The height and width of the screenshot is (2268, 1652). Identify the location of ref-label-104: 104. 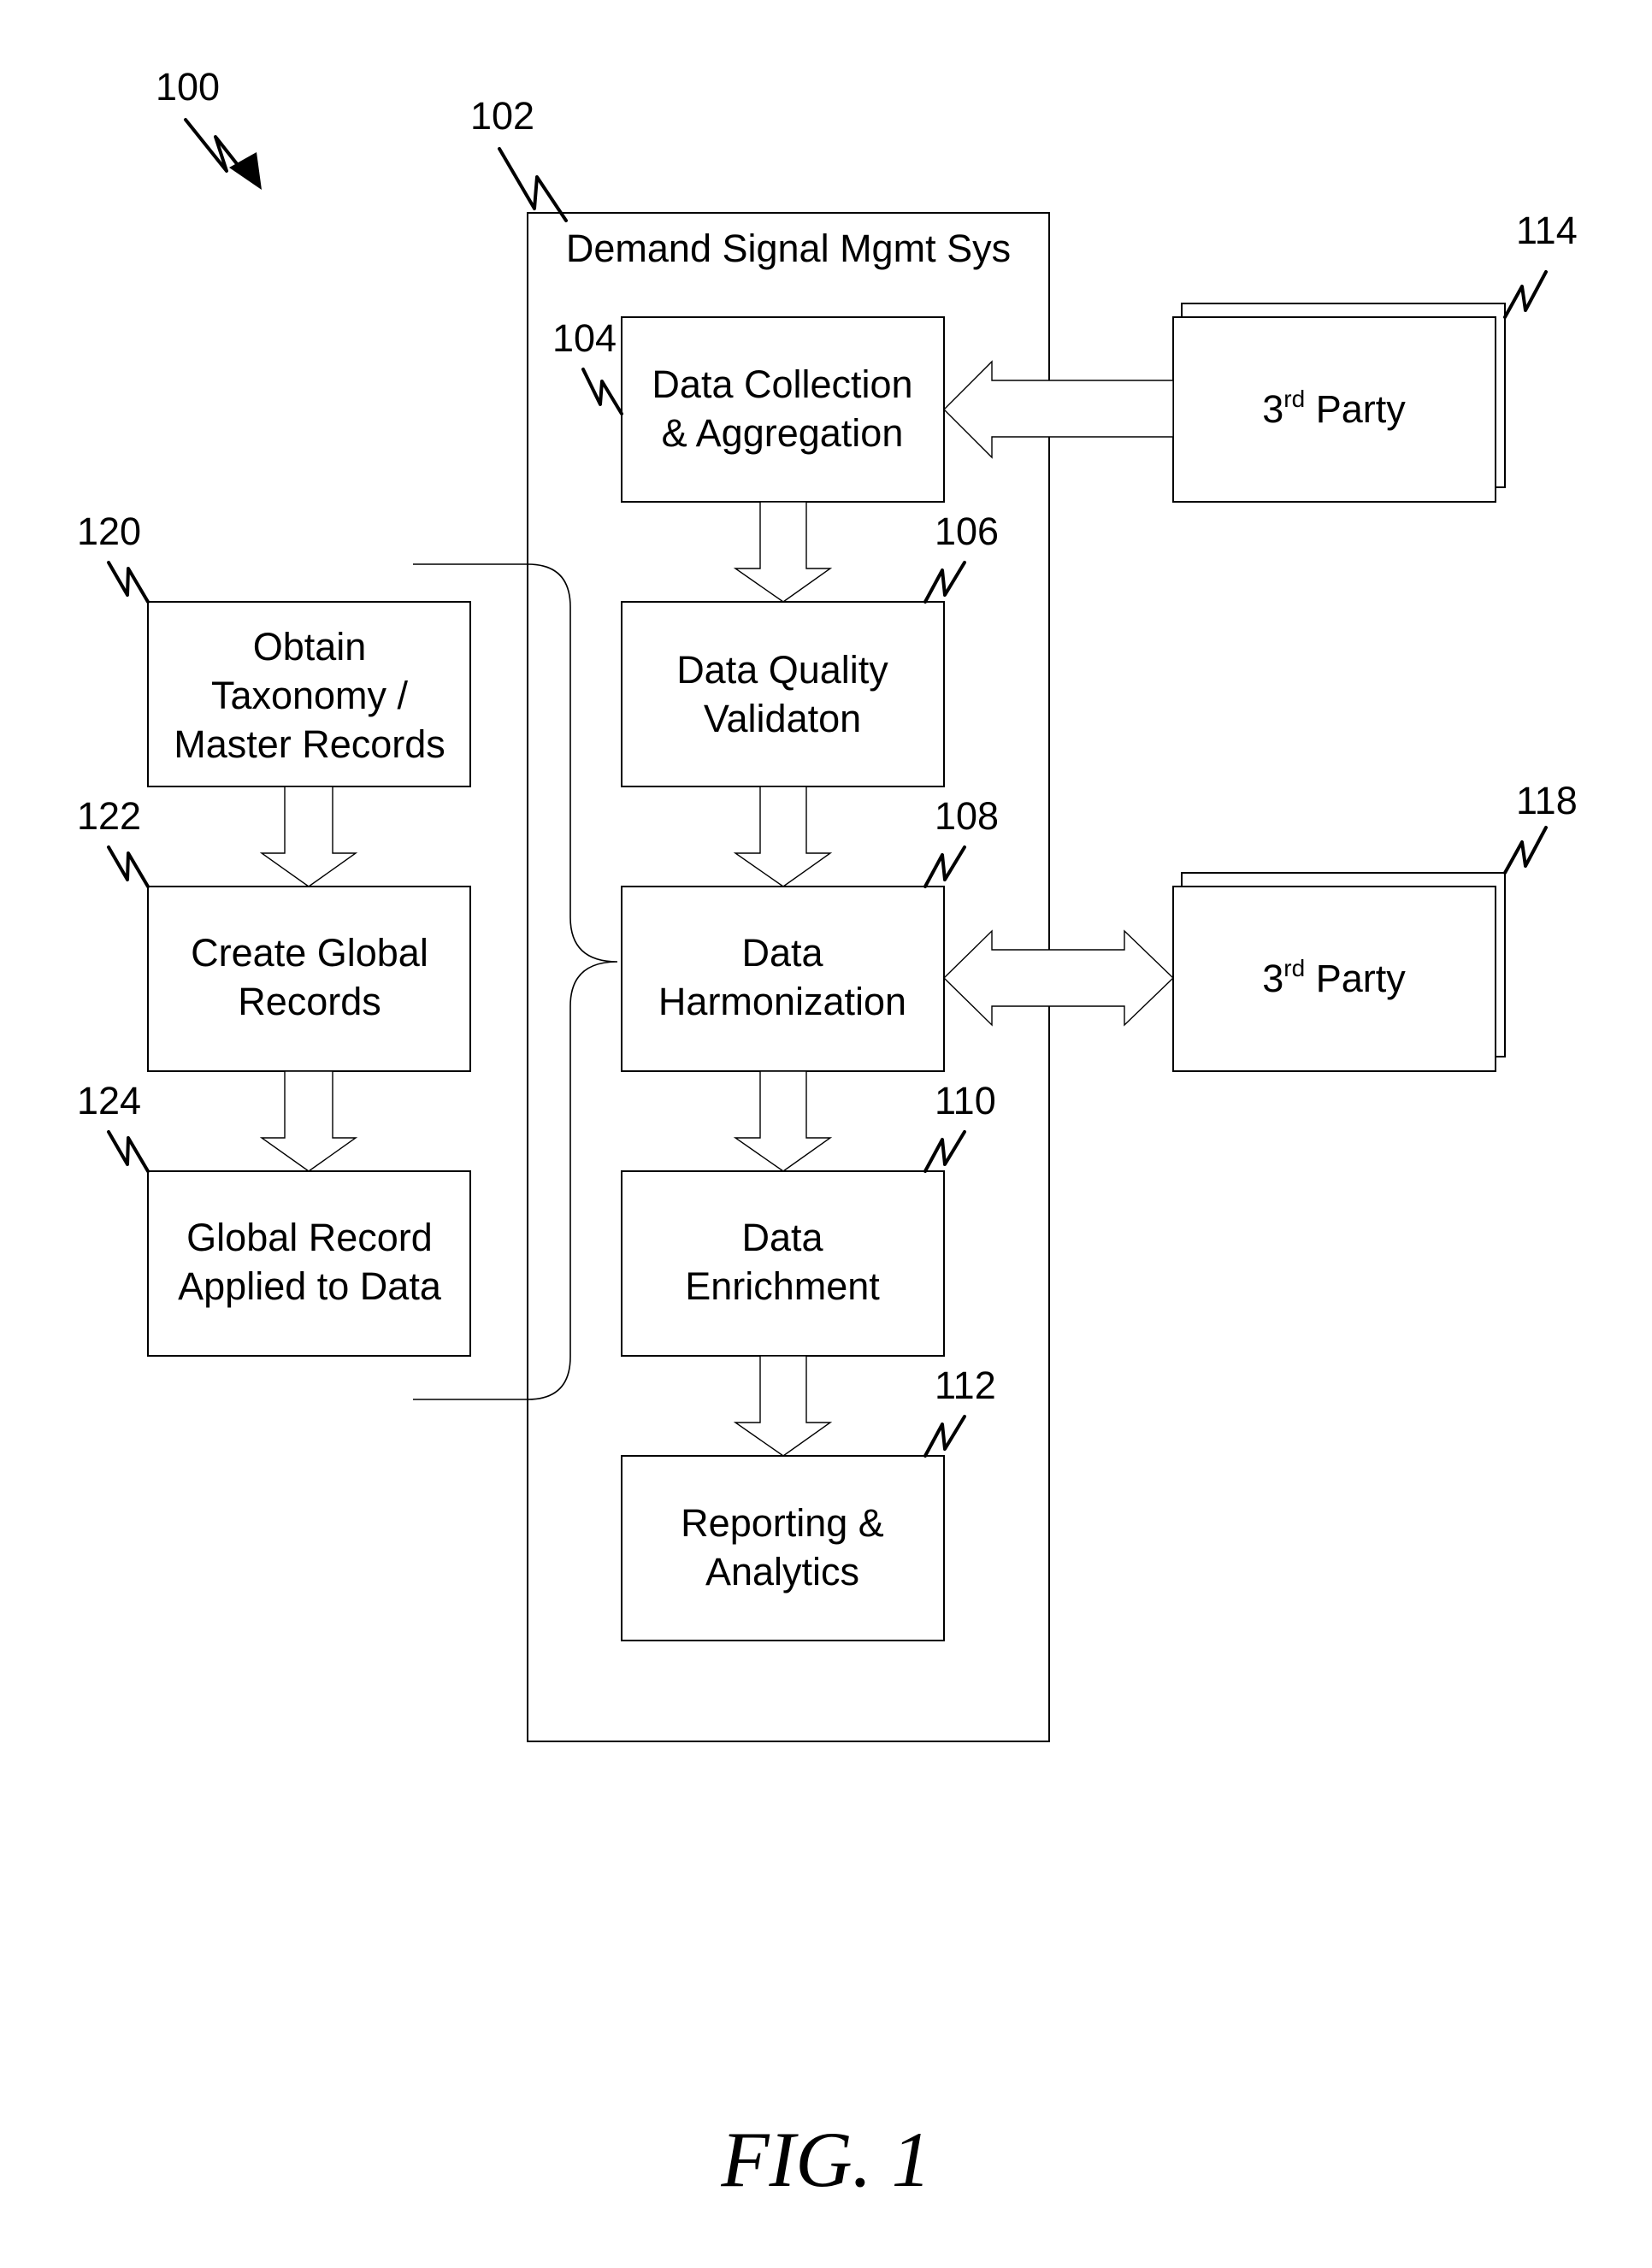
(584, 338).